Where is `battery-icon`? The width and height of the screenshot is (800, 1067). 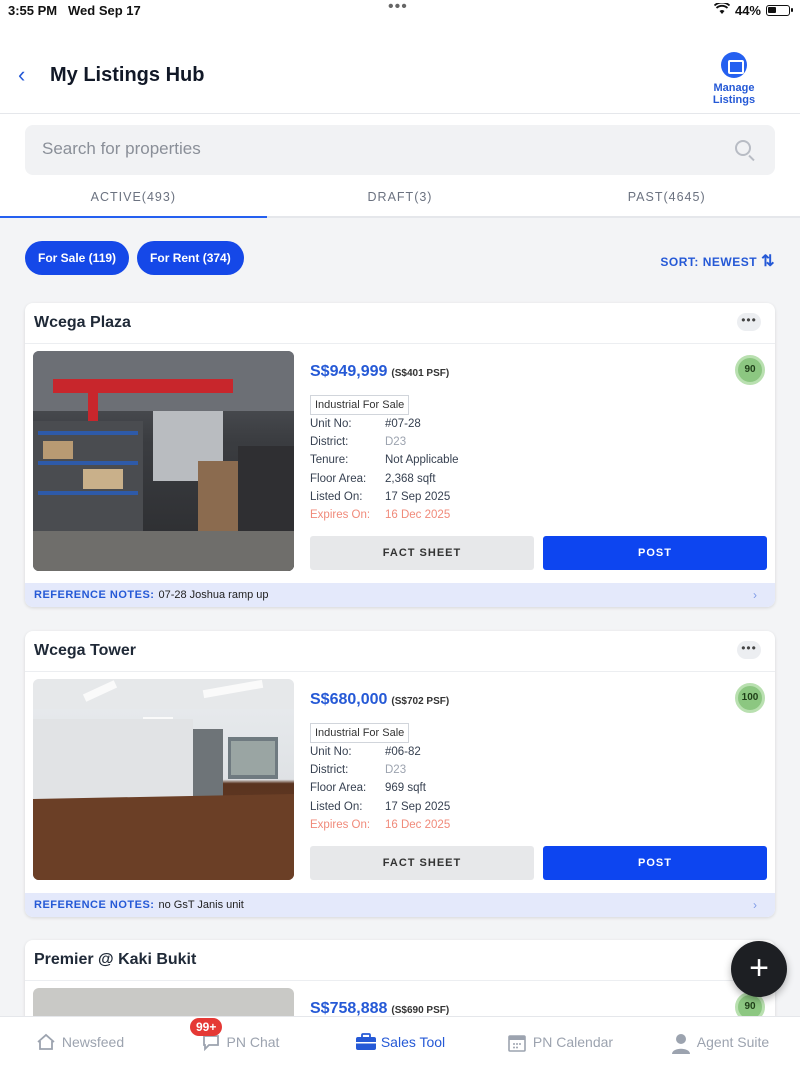 battery-icon is located at coordinates (779, 10).